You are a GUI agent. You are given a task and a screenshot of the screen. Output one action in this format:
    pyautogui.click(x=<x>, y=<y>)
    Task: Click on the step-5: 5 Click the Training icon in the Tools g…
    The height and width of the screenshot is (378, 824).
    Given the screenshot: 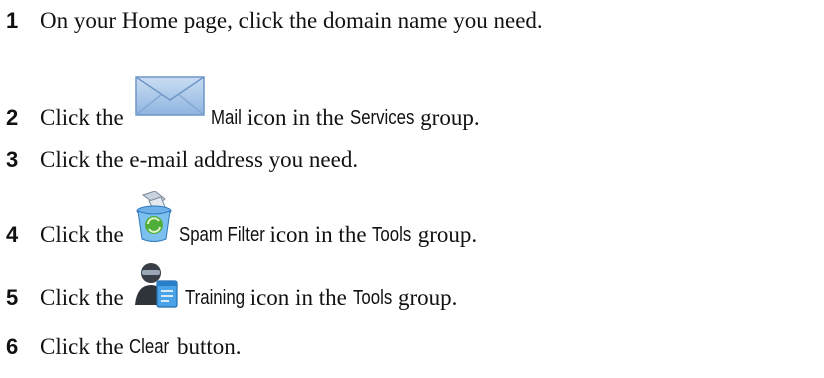 What is the action you would take?
    pyautogui.click(x=232, y=290)
    